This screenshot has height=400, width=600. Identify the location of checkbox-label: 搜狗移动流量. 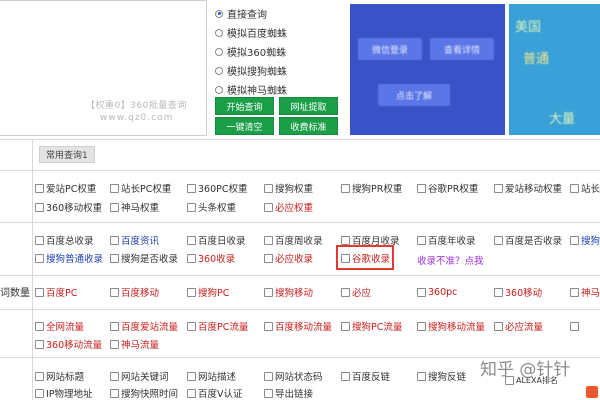
(457, 327).